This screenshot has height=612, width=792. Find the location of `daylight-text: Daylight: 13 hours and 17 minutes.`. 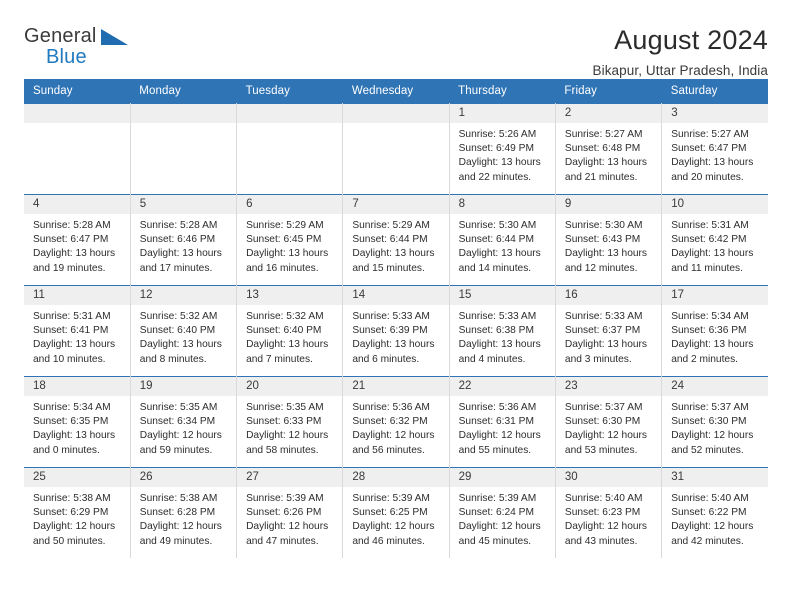

daylight-text: Daylight: 13 hours and 17 minutes. is located at coordinates (180, 261).